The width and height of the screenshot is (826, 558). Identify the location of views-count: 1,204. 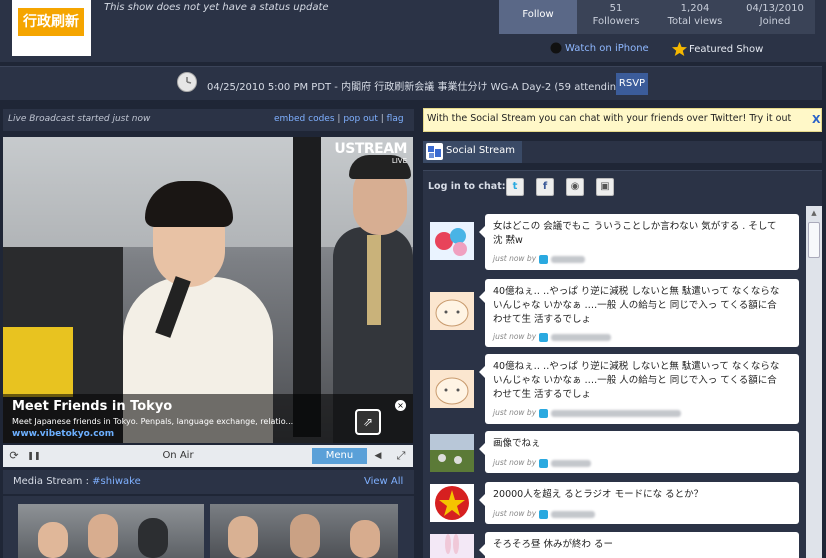
(695, 8).